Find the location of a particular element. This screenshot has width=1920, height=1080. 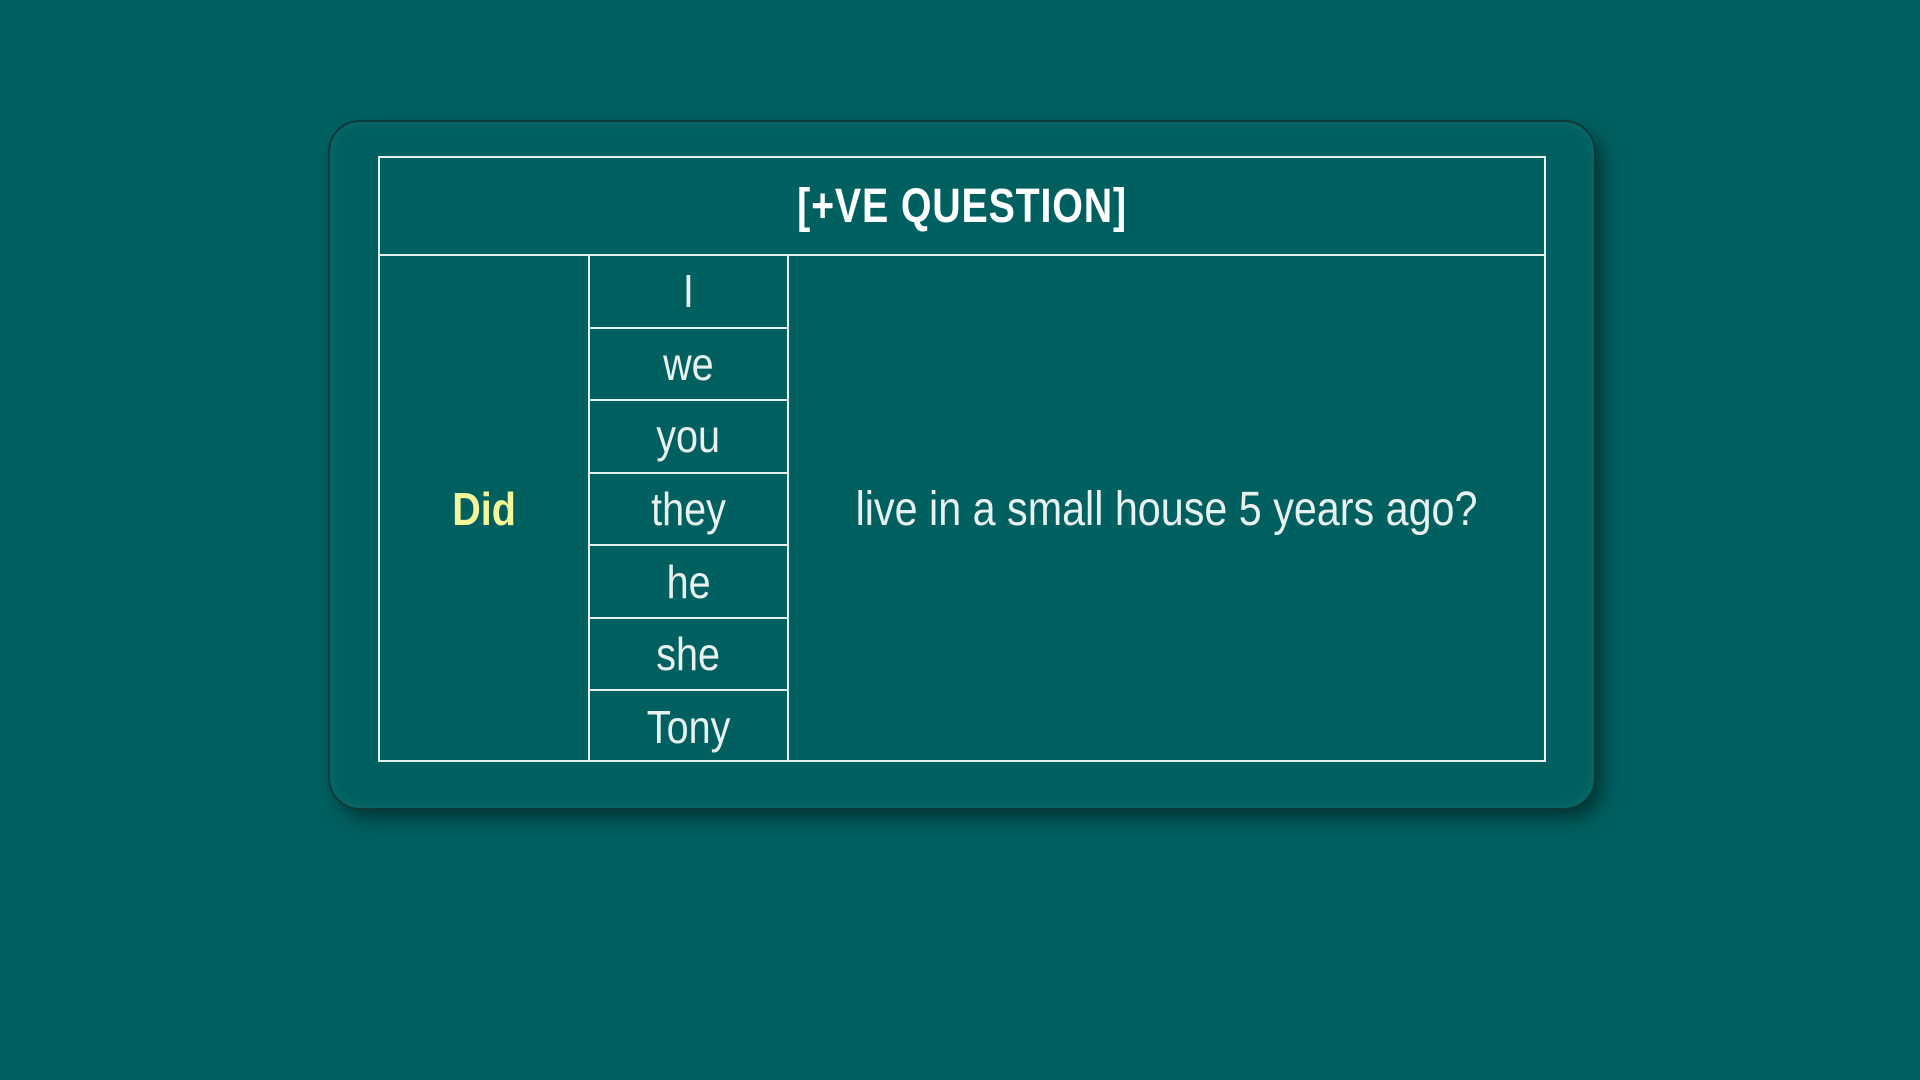

subject-word: we is located at coordinates (688, 363).